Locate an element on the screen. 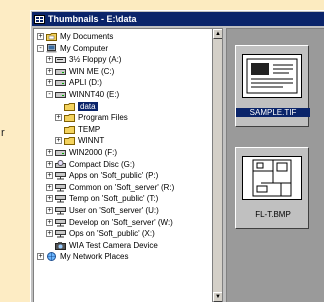 The height and width of the screenshot is (302, 324). open-folder-icon is located at coordinates (69, 106).